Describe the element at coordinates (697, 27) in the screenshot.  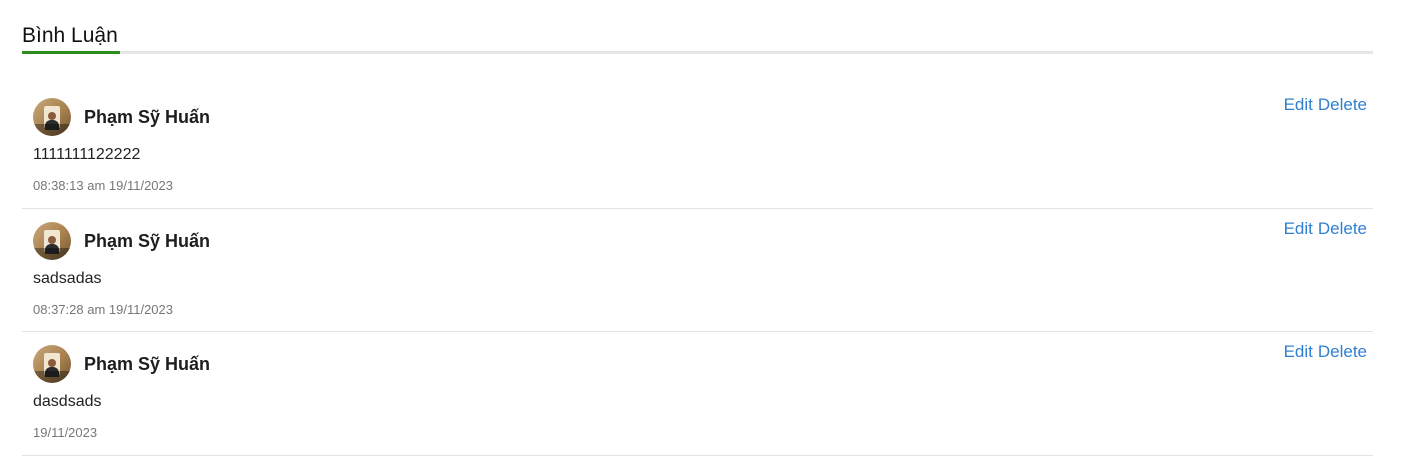
I see `comments-header: Bình Luận` at that location.